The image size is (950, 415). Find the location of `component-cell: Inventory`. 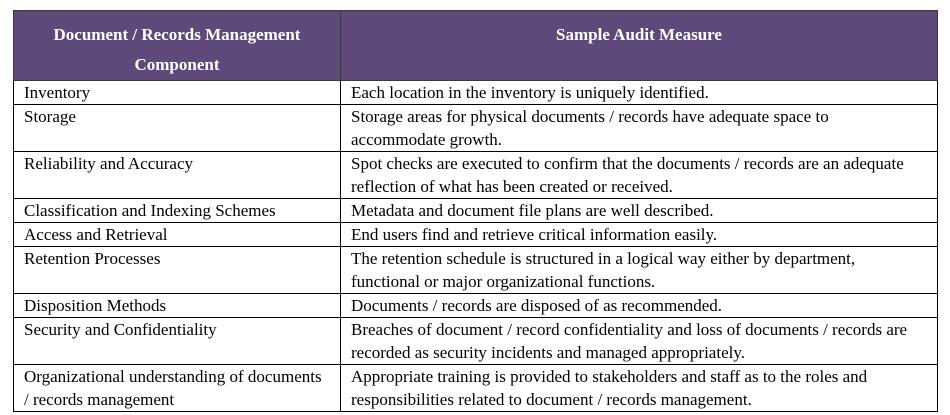

component-cell: Inventory is located at coordinates (177, 92).